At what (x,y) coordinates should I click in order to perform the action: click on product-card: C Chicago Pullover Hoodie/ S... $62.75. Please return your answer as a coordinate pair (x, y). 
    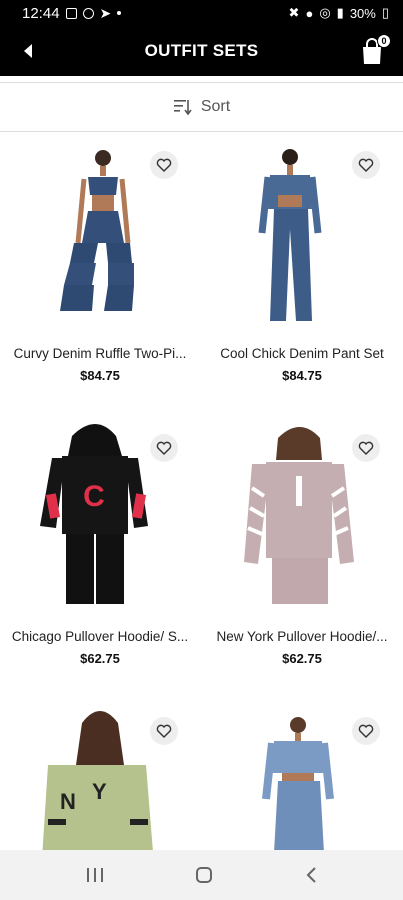
    Looking at the image, I should click on (100, 551).